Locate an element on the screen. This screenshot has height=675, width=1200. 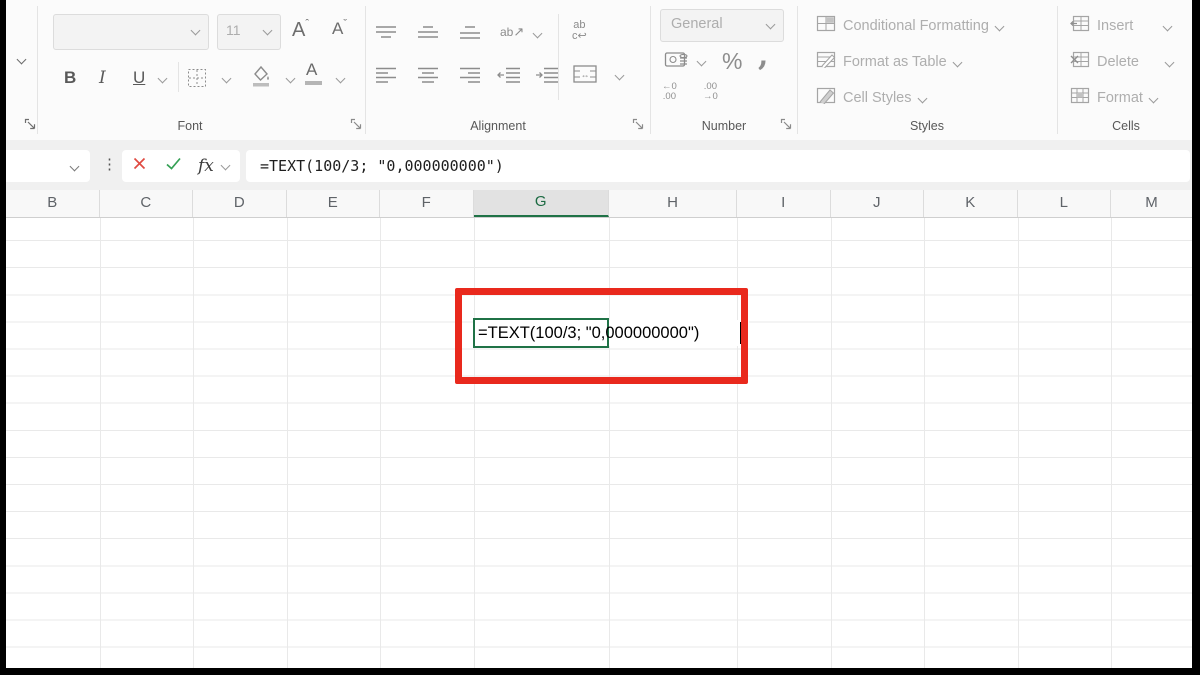
underline-button: U is located at coordinates (139, 78).